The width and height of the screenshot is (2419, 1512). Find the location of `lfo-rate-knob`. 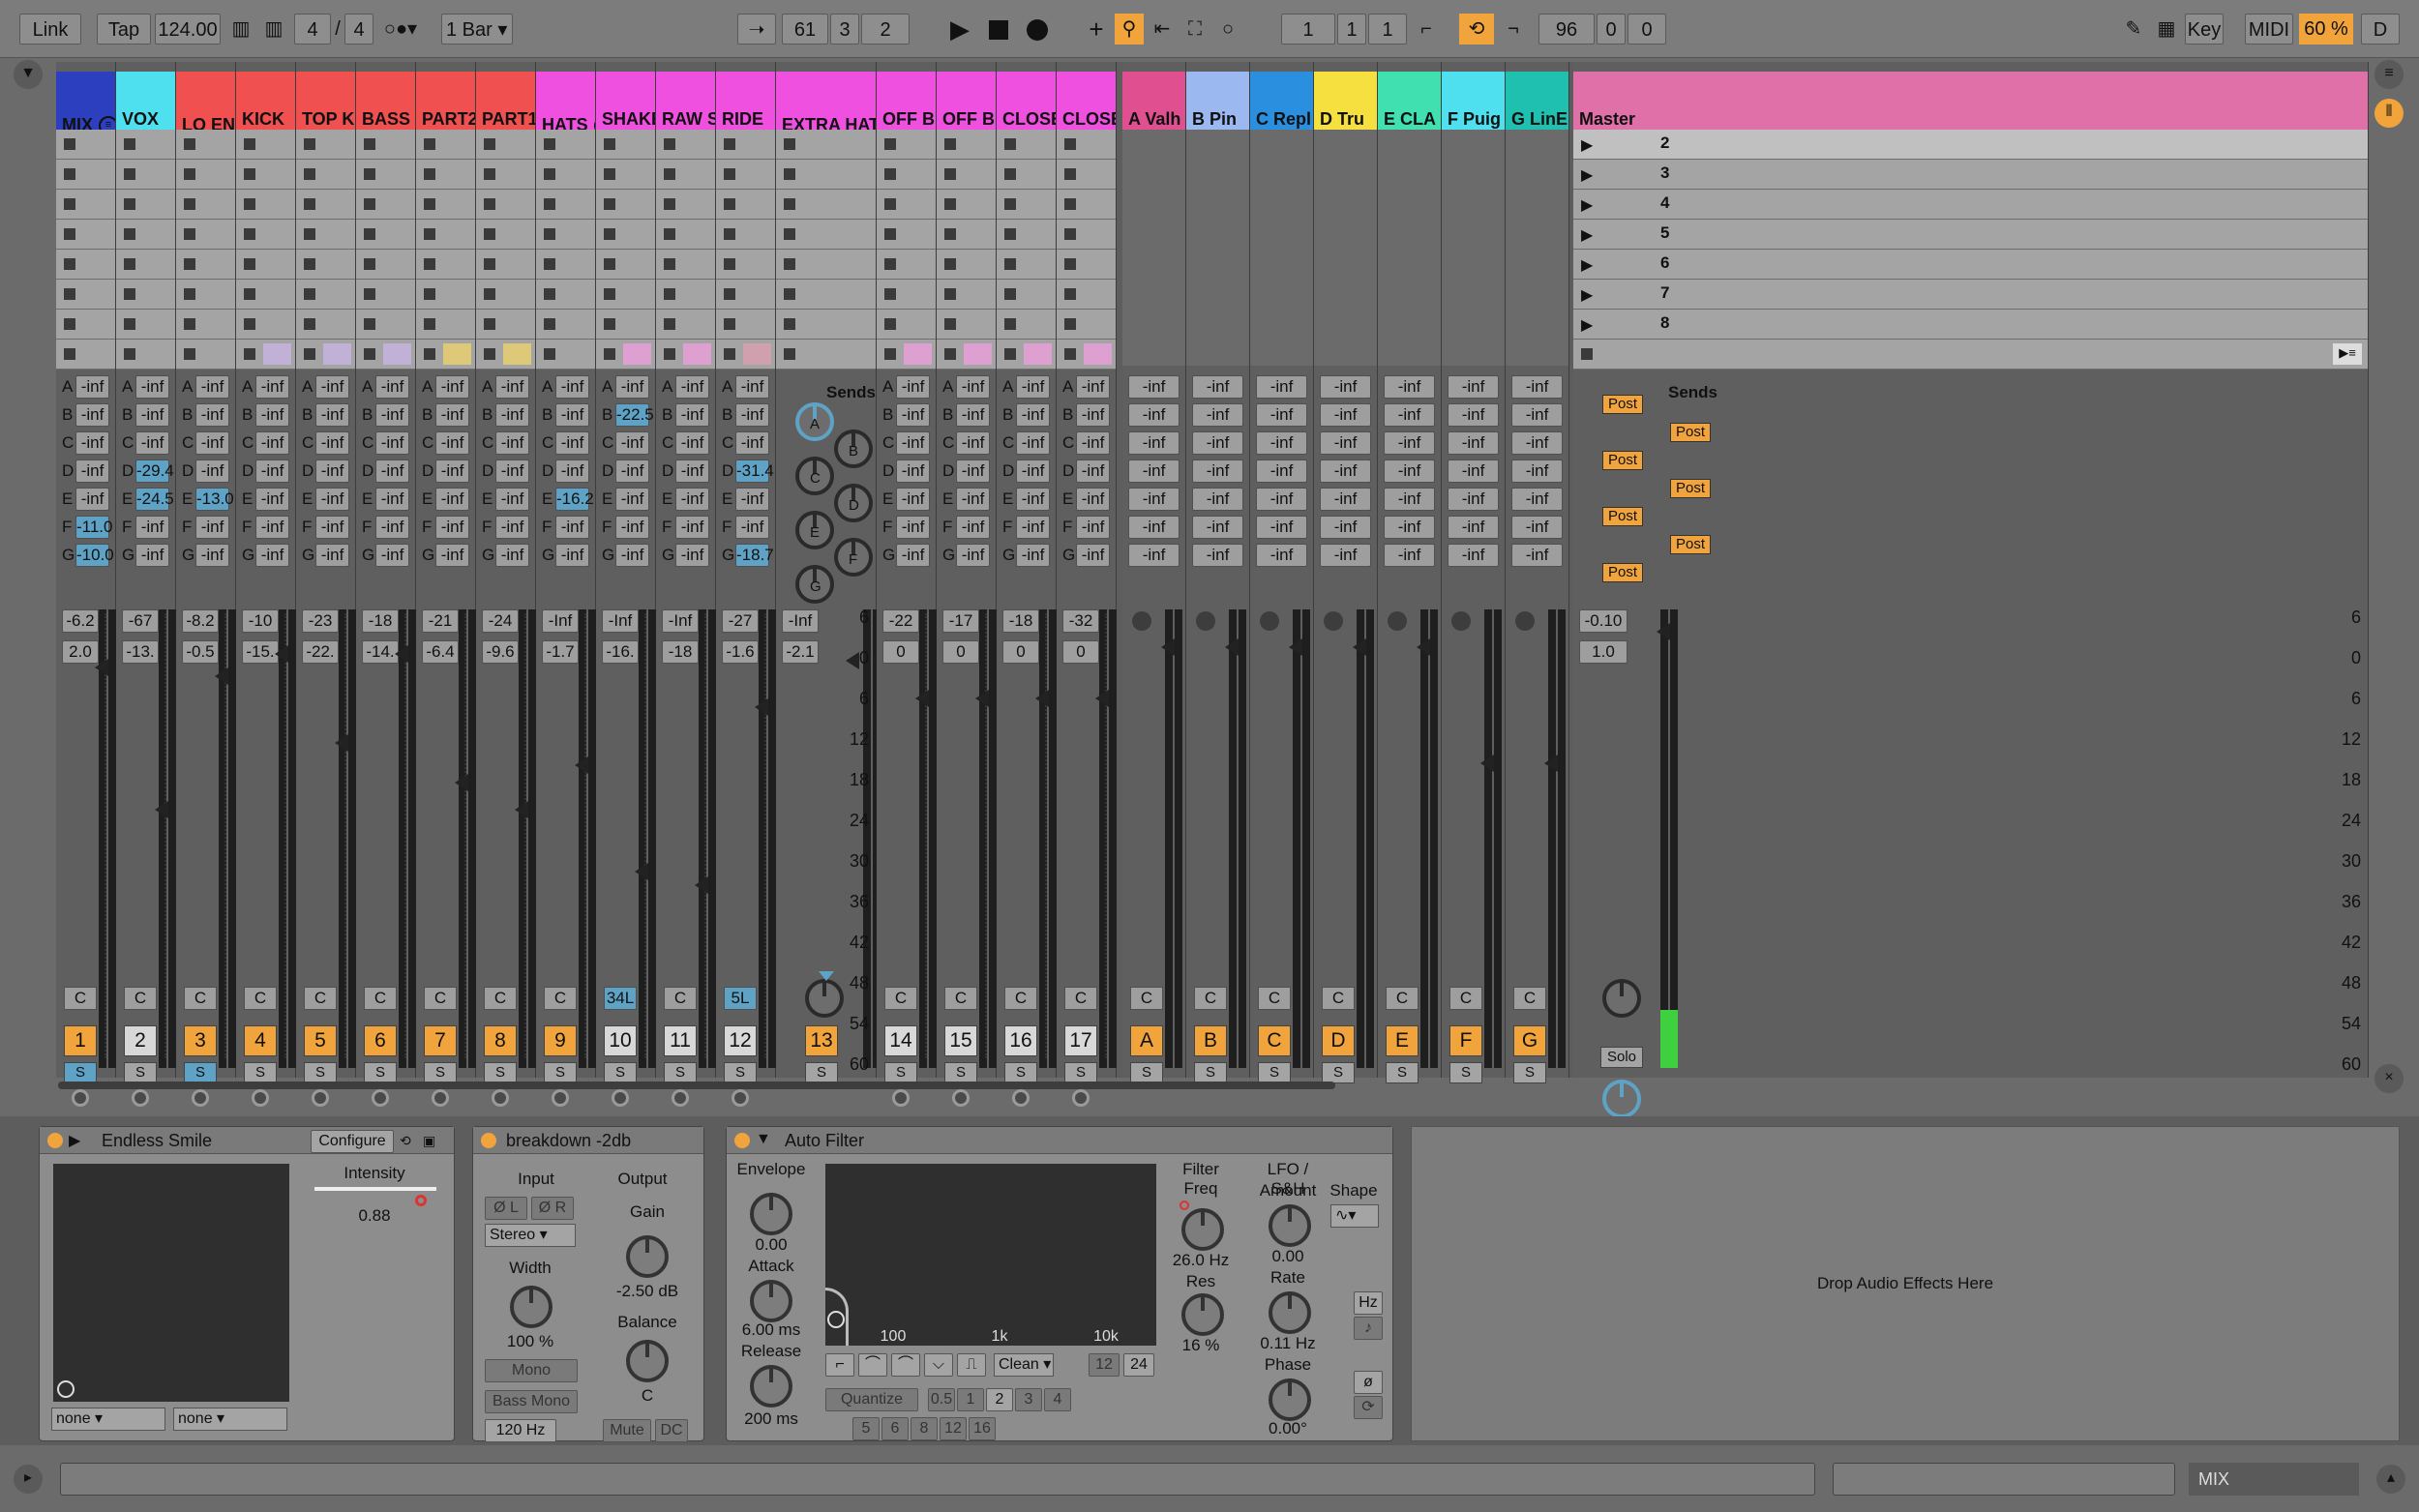

lfo-rate-knob is located at coordinates (1290, 1313).